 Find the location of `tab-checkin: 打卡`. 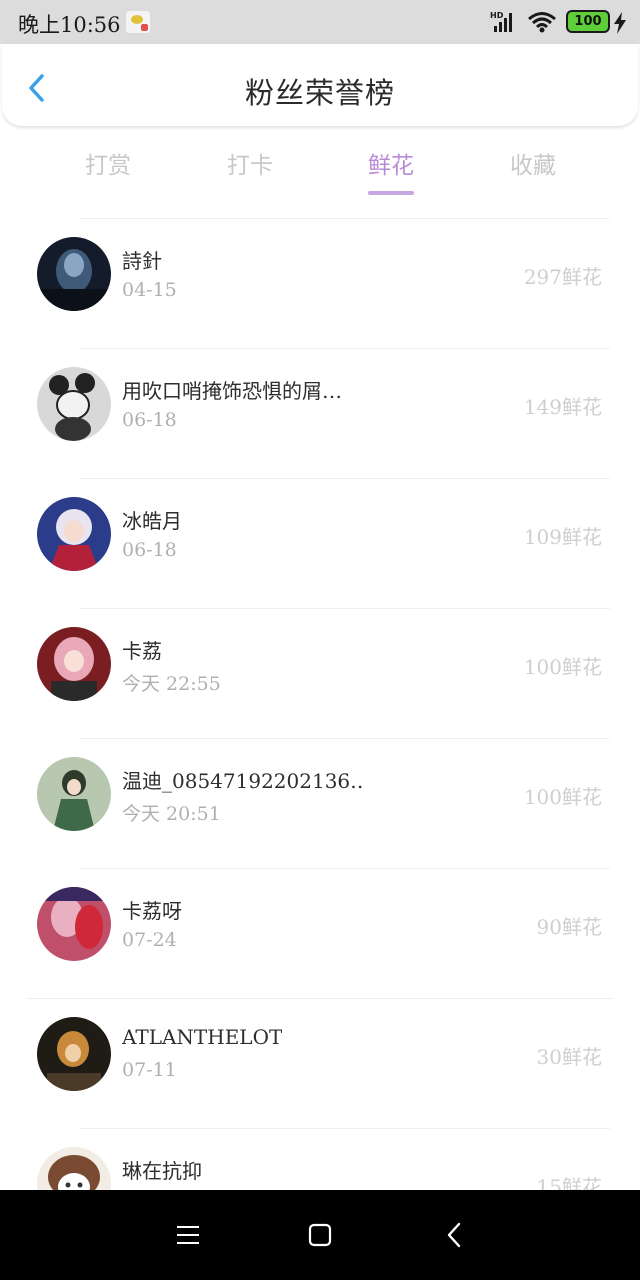

tab-checkin: 打卡 is located at coordinates (250, 163).